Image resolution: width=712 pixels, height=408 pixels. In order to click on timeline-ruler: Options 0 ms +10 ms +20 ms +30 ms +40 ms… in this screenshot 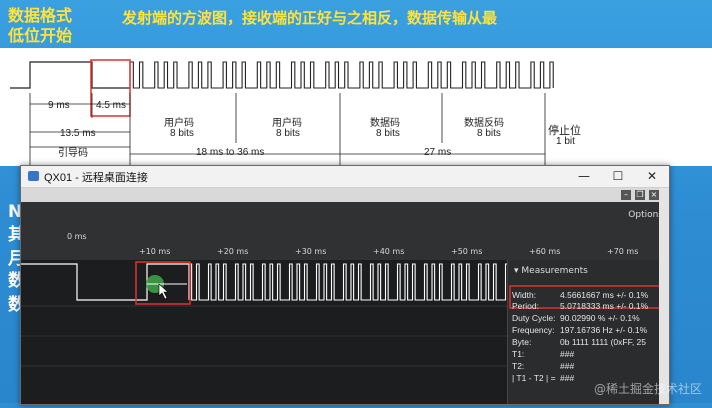, I will do `click(345, 231)`.